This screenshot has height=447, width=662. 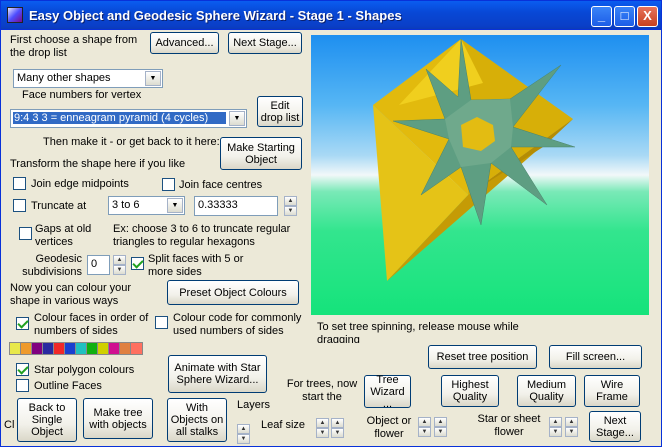 What do you see at coordinates (59, 206) in the screenshot?
I see `truncate-label: Truncate at` at bounding box center [59, 206].